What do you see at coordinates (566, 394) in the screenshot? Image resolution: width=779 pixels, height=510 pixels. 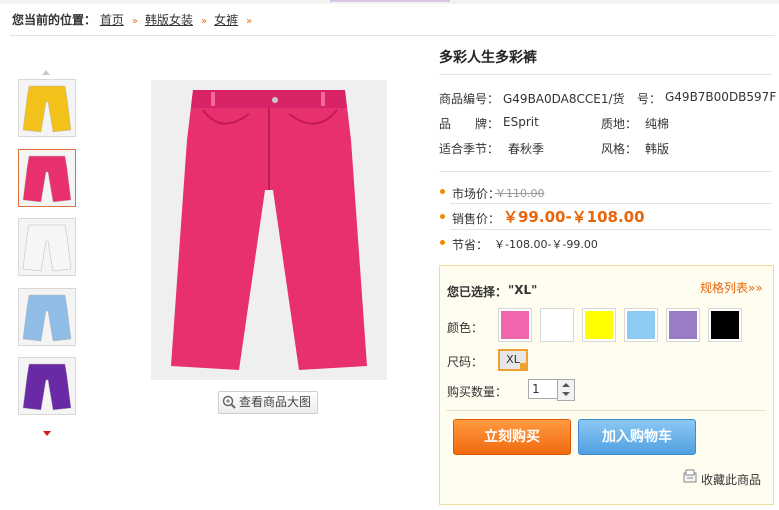 I see `decrement-icon` at bounding box center [566, 394].